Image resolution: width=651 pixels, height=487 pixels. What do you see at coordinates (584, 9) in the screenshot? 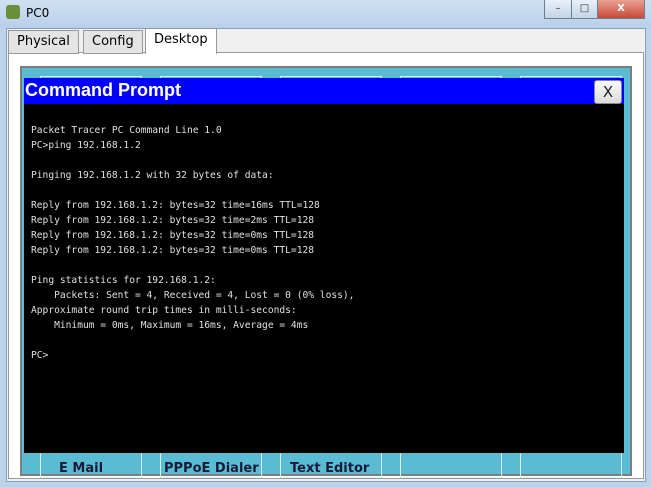
I see `maximize-button: □` at bounding box center [584, 9].